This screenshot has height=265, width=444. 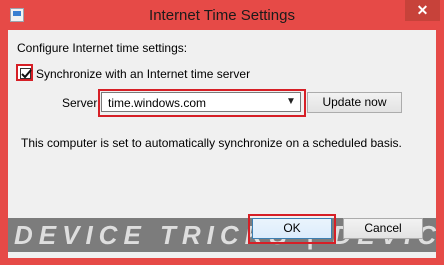 I want to click on ok-button: OK, so click(x=292, y=228).